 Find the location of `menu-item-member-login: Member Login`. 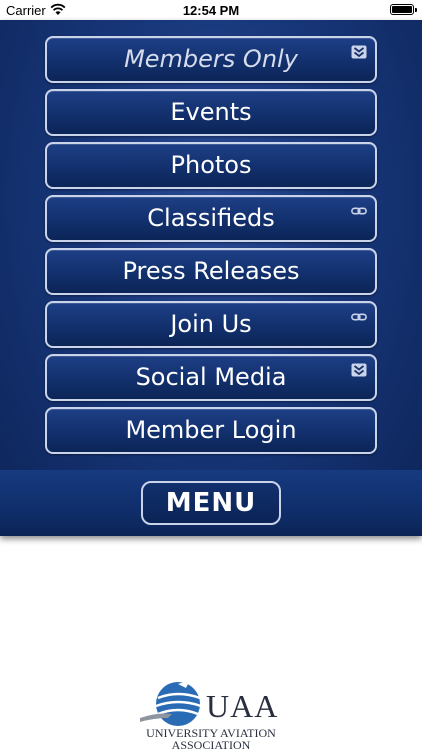

menu-item-member-login: Member Login is located at coordinates (211, 430).